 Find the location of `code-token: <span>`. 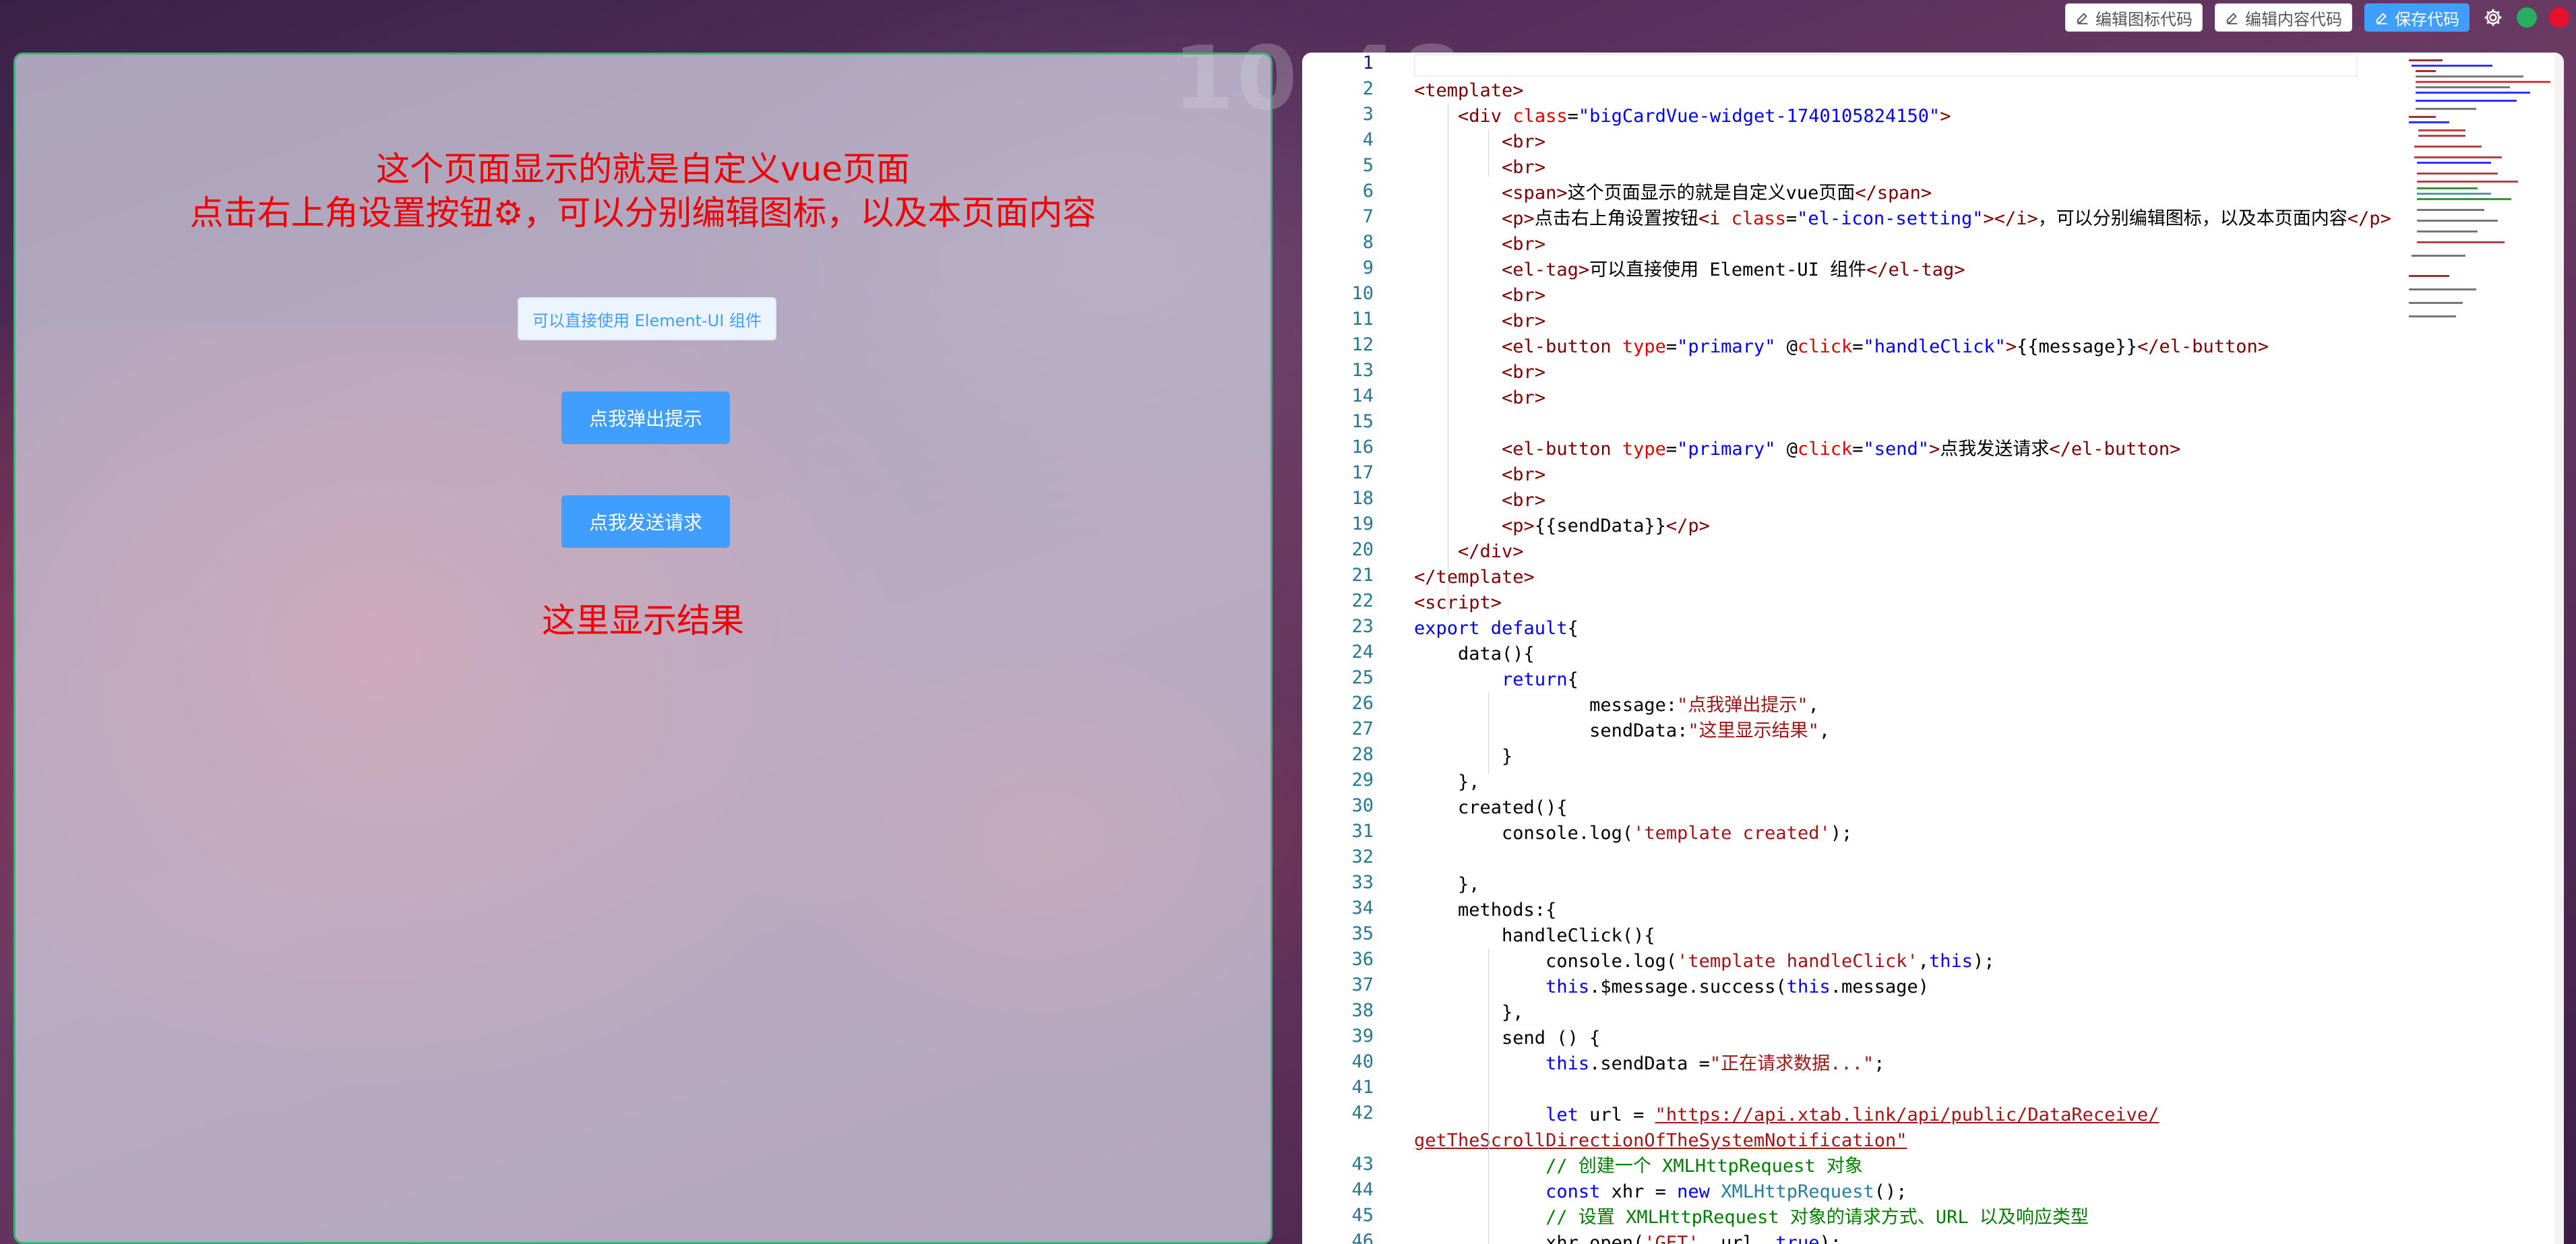

code-token: <span> is located at coordinates (1535, 193).